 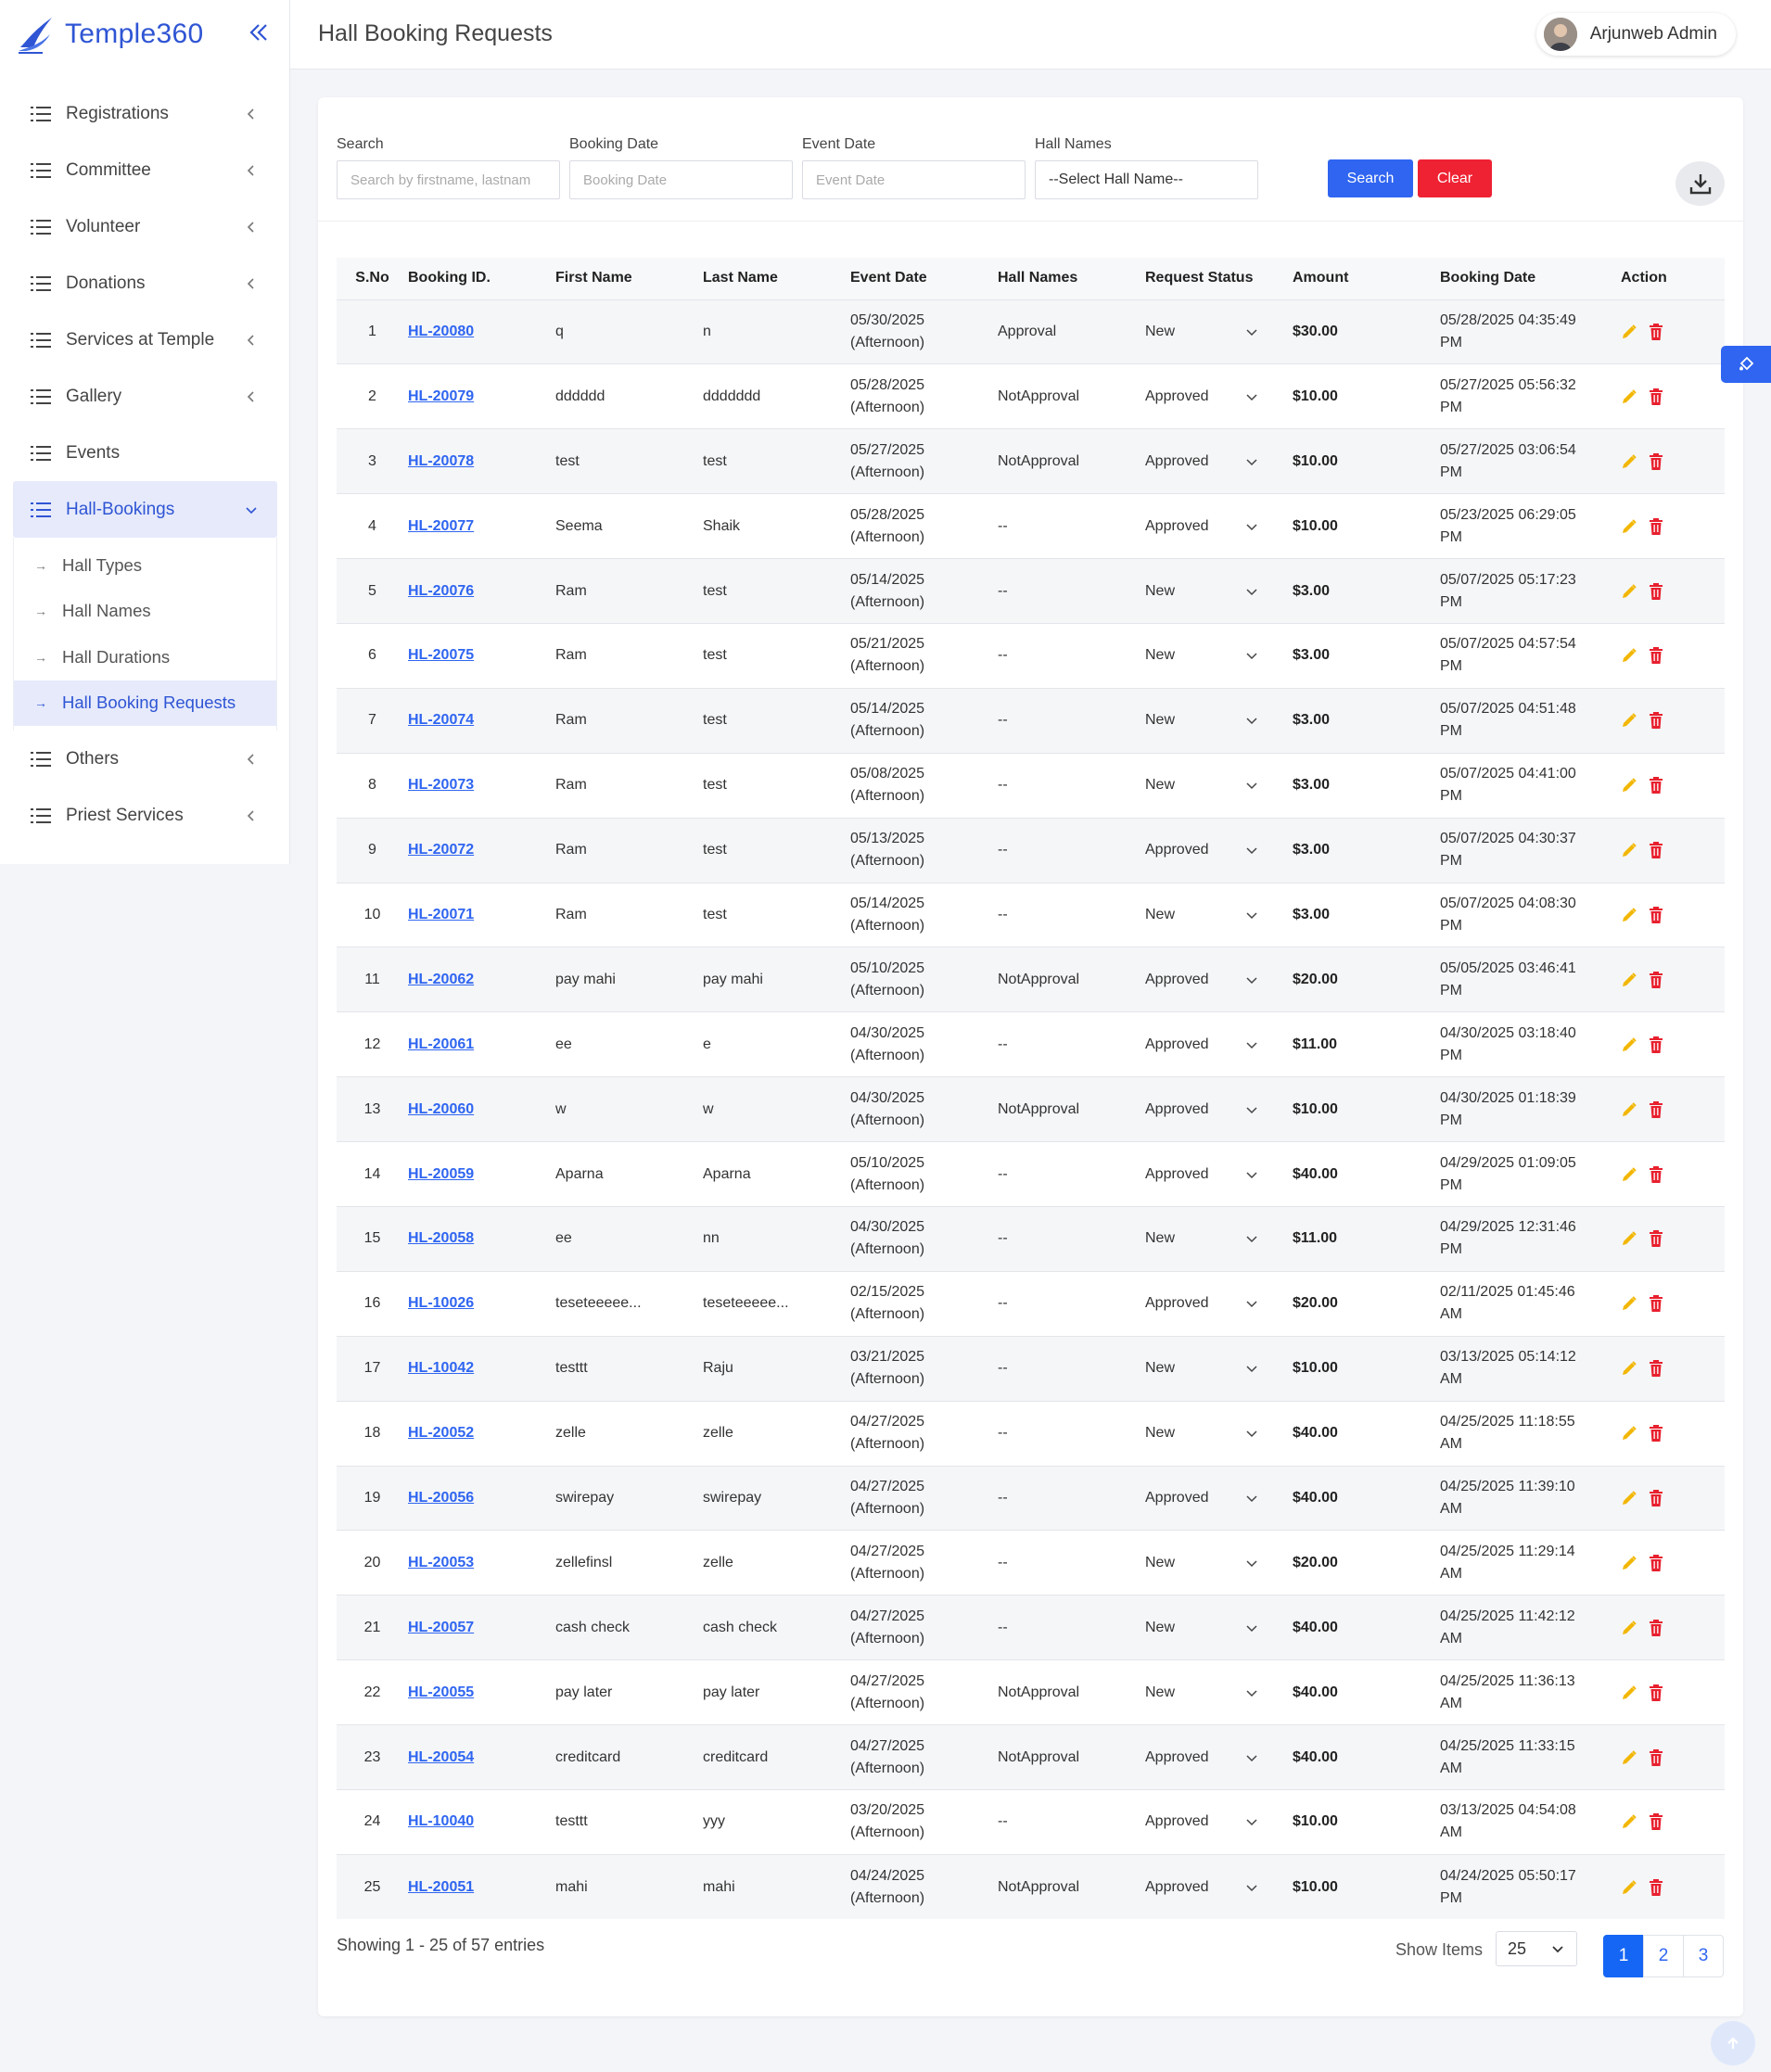 What do you see at coordinates (441, 1368) in the screenshot?
I see `booking-id-link: HL-10042` at bounding box center [441, 1368].